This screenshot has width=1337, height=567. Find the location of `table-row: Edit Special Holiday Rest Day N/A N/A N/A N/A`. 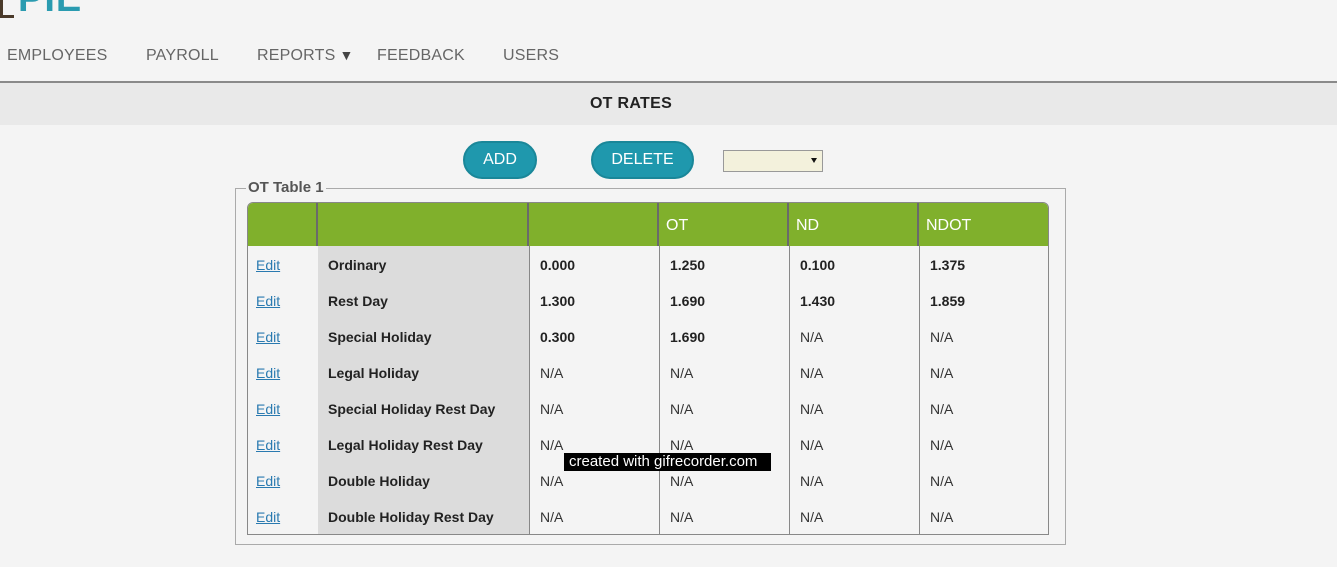

table-row: Edit Special Holiday Rest Day N/A N/A N/A N/A is located at coordinates (648, 409).